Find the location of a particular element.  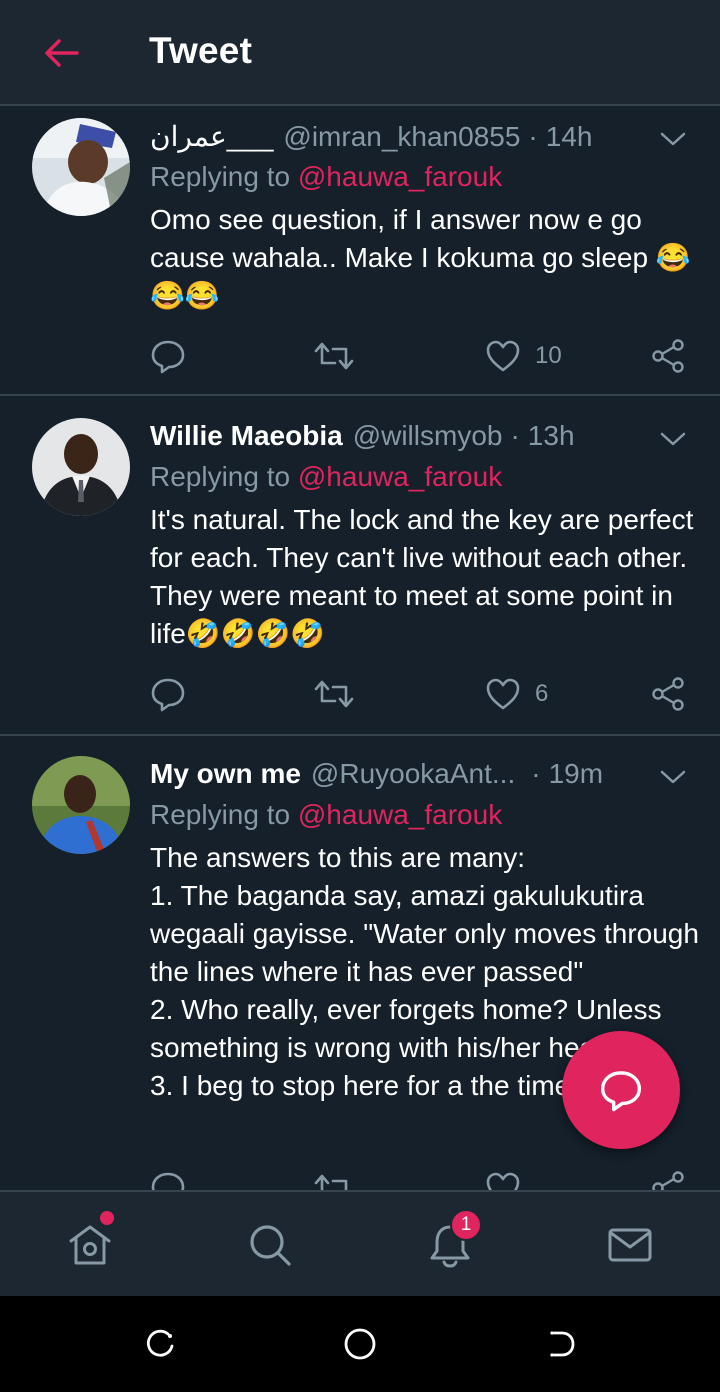

home-icon is located at coordinates (90, 1245).